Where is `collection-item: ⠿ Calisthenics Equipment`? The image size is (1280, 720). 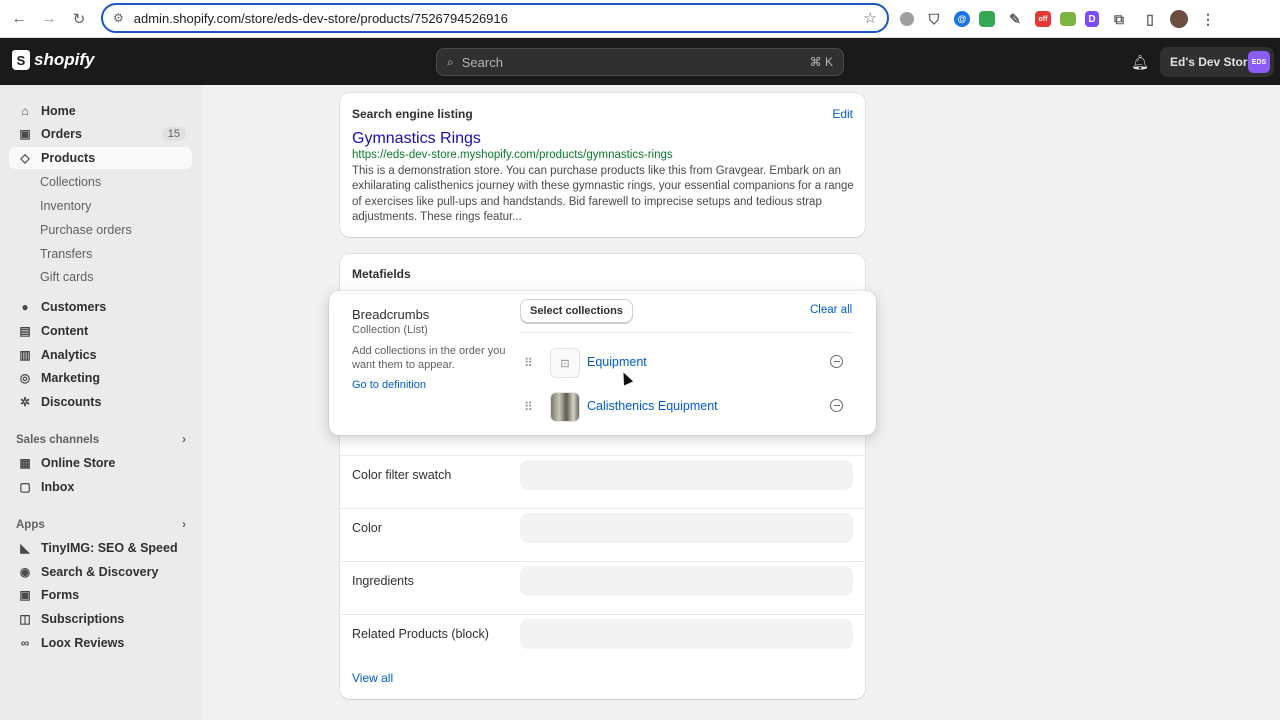
collection-item: ⠿ Calisthenics Equipment is located at coordinates (689, 407).